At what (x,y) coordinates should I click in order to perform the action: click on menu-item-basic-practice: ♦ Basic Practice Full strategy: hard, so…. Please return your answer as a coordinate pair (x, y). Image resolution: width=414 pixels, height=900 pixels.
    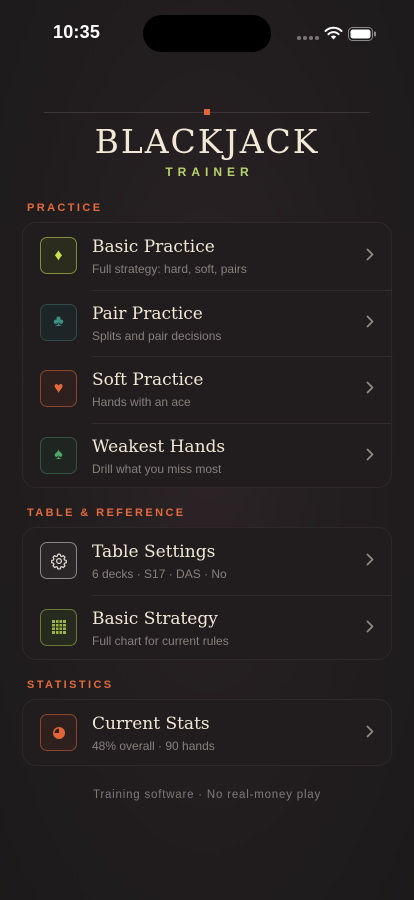
    Looking at the image, I should click on (207, 256).